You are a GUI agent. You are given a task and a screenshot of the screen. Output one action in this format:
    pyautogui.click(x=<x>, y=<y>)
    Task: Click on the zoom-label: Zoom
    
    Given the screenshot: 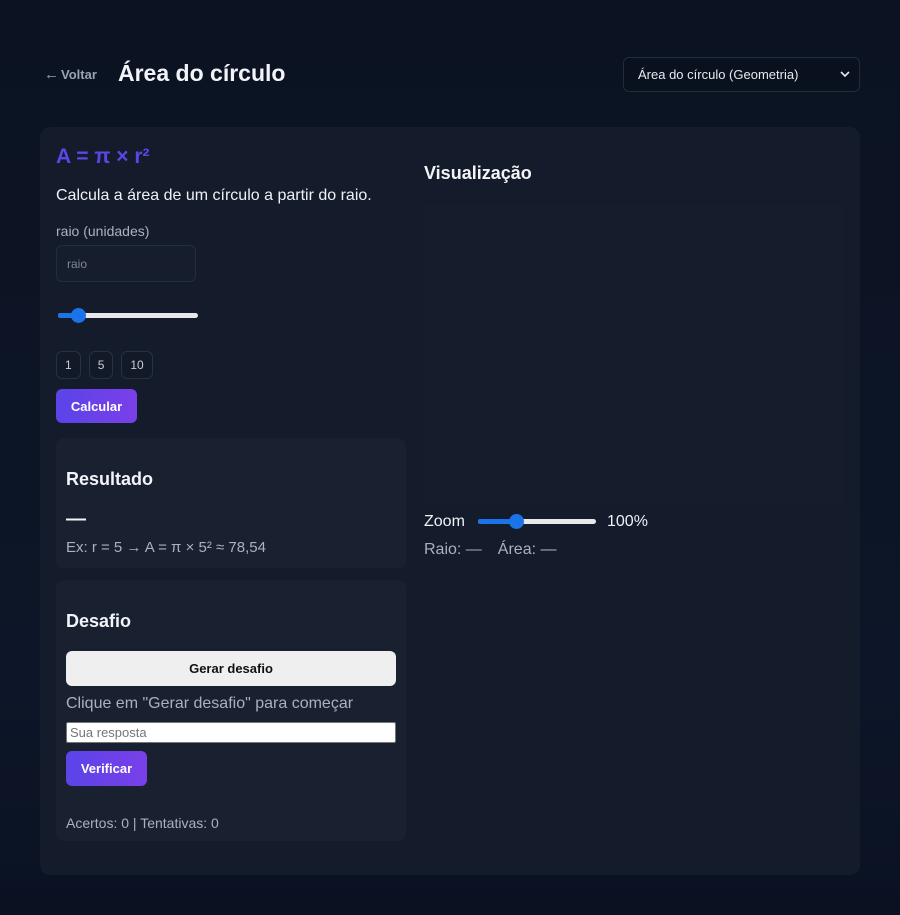 What is the action you would take?
    pyautogui.click(x=444, y=521)
    